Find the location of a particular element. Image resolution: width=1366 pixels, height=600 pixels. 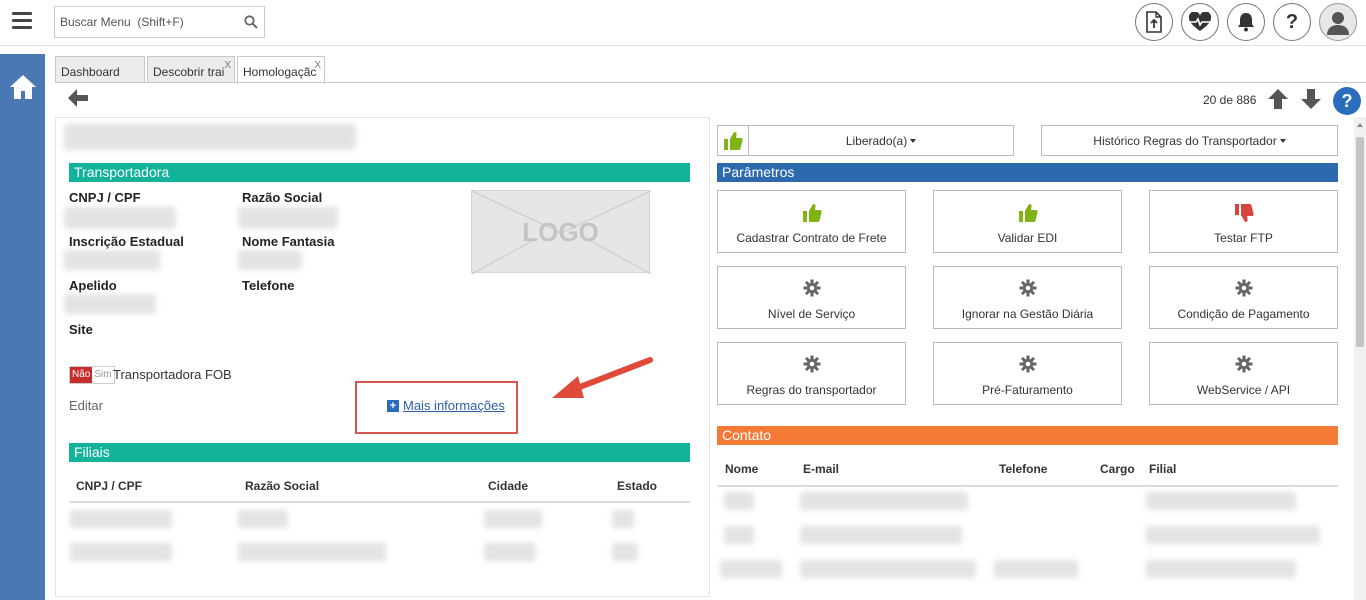

search-box is located at coordinates (159, 22).